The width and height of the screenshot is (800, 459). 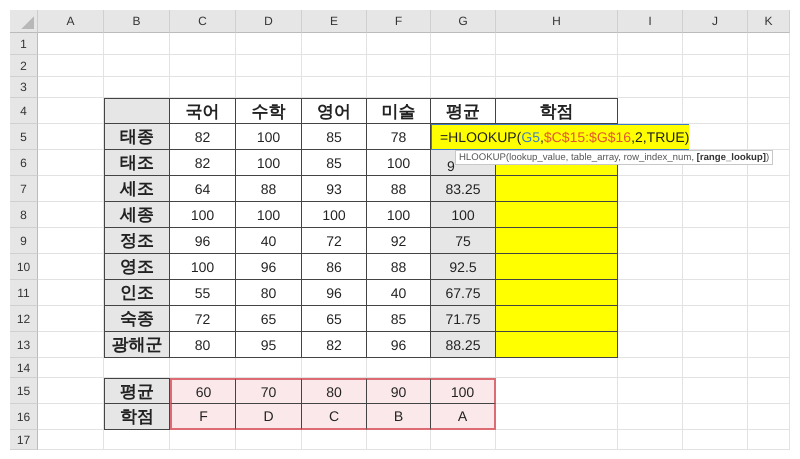 I want to click on column-header: B, so click(x=137, y=21).